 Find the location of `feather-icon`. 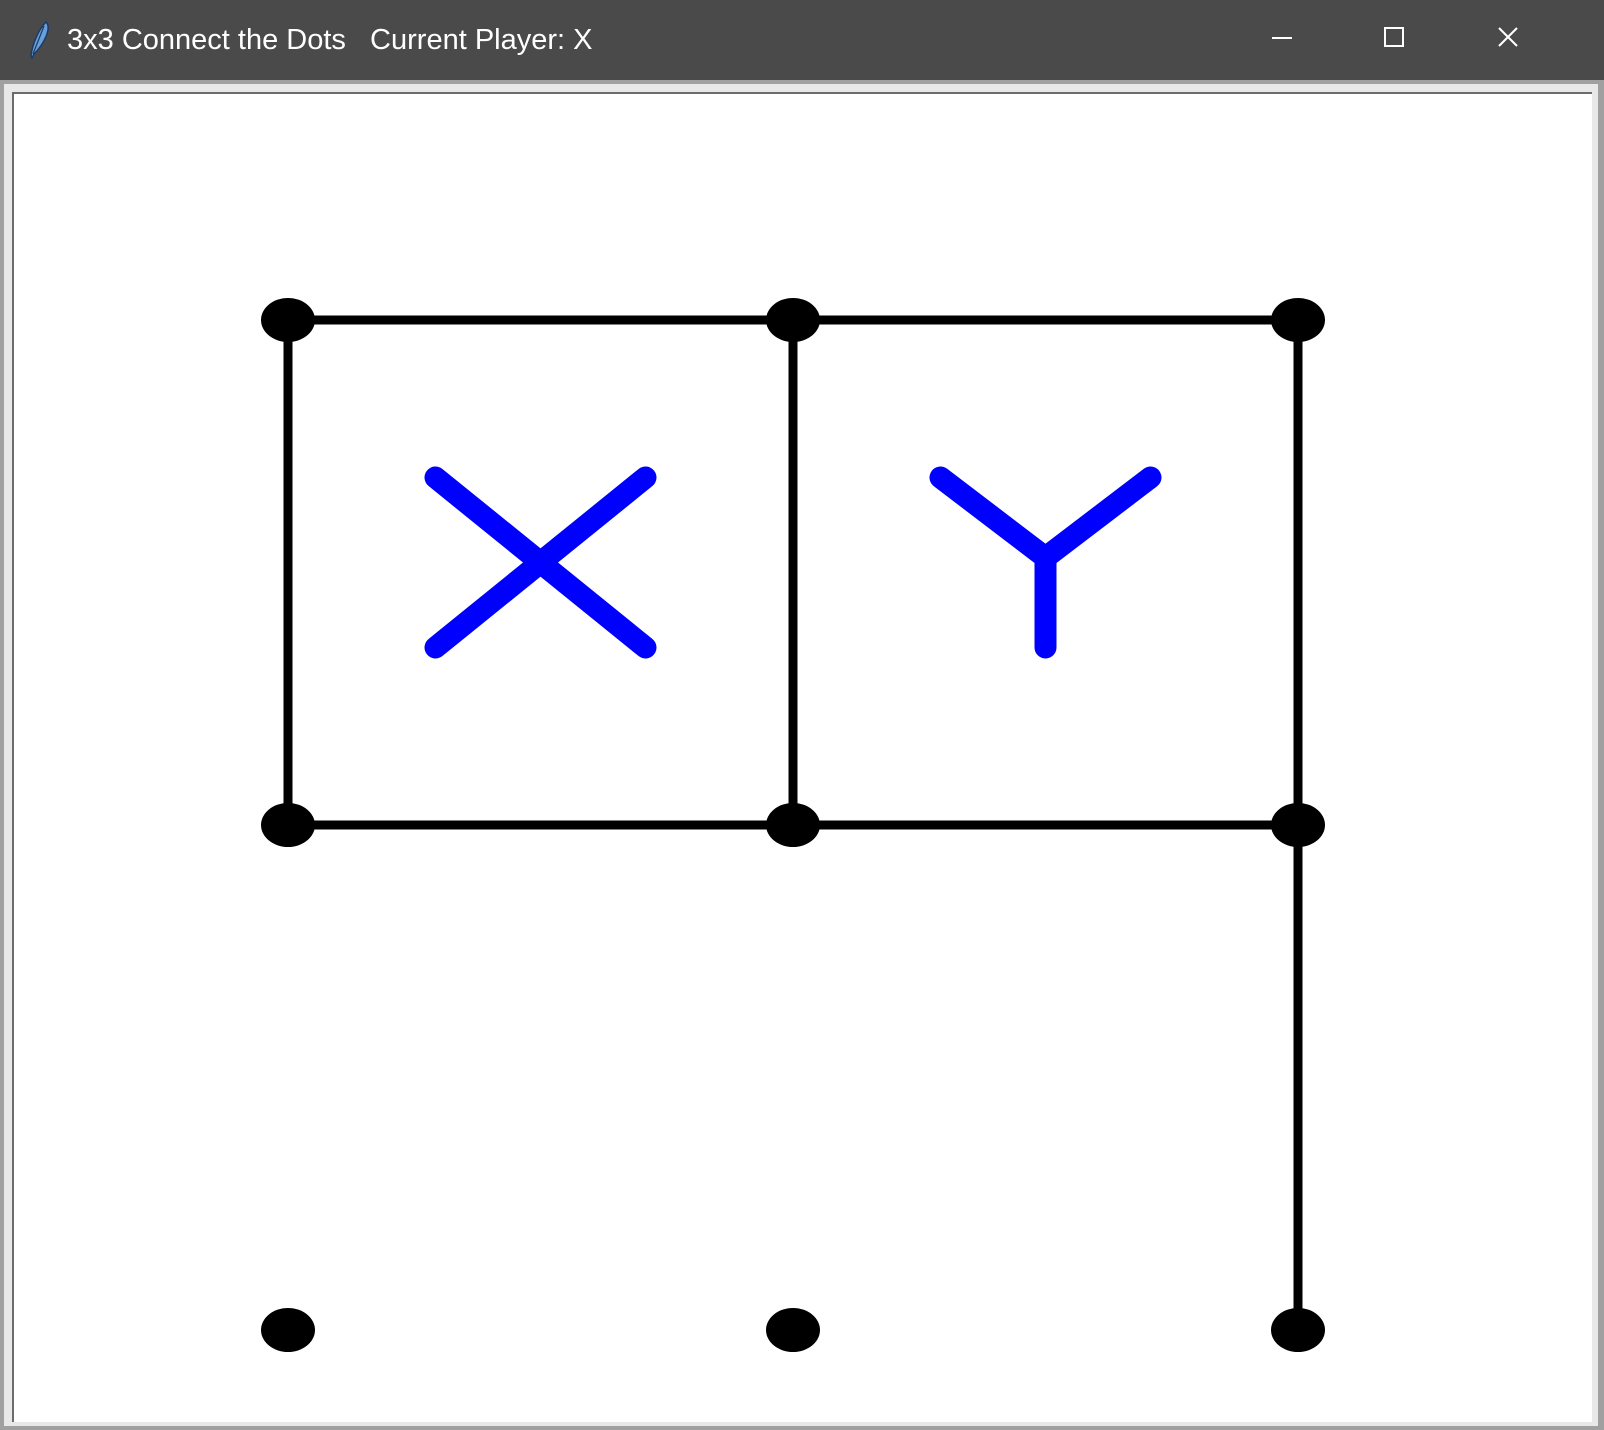

feather-icon is located at coordinates (39, 40).